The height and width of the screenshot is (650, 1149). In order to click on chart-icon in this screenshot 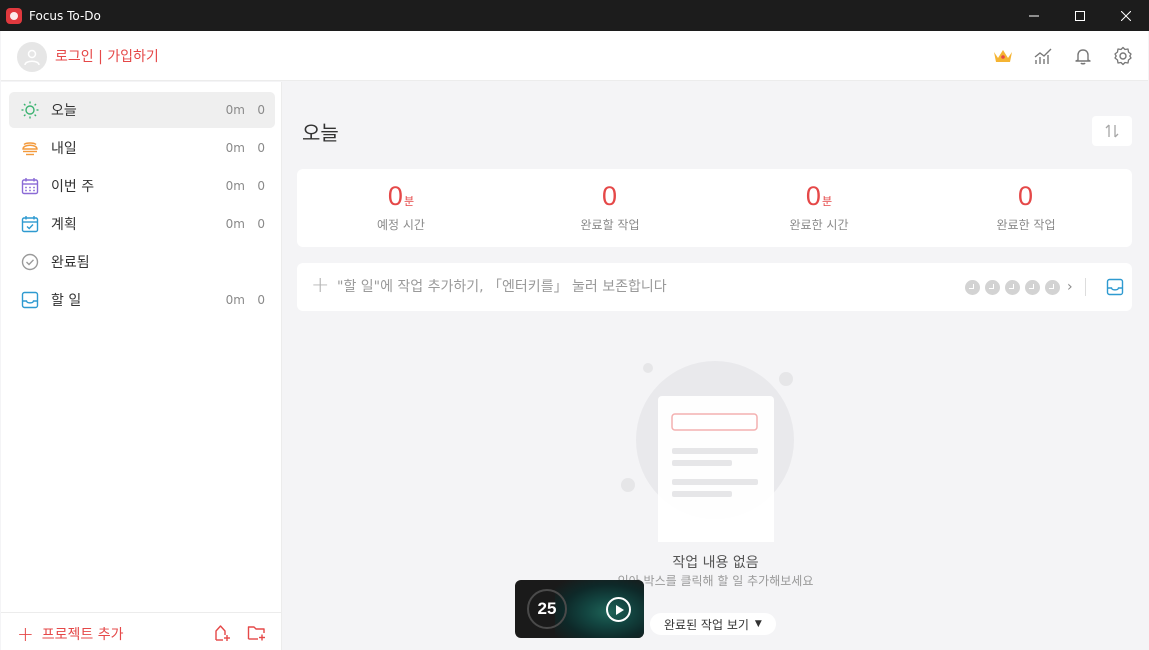, I will do `click(1043, 56)`.